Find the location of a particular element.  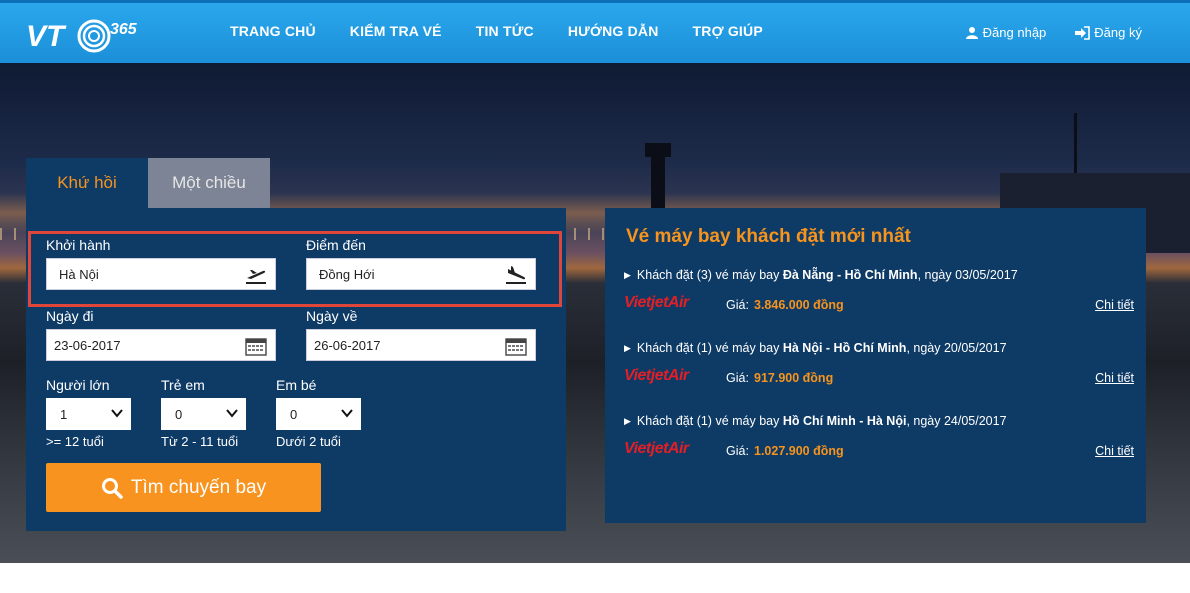

nav-check-ticket: KIỂM TRA VÉ is located at coordinates (396, 31).